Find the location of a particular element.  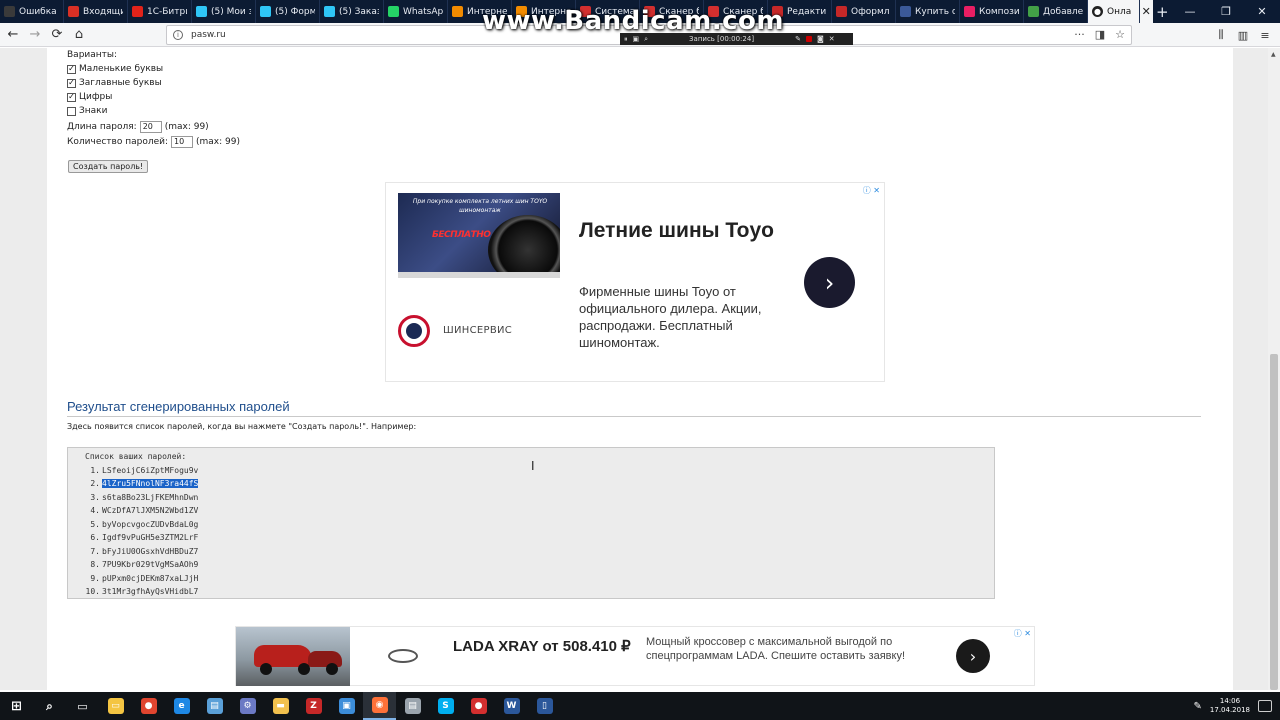

taskbar-app: W is located at coordinates (511, 706).